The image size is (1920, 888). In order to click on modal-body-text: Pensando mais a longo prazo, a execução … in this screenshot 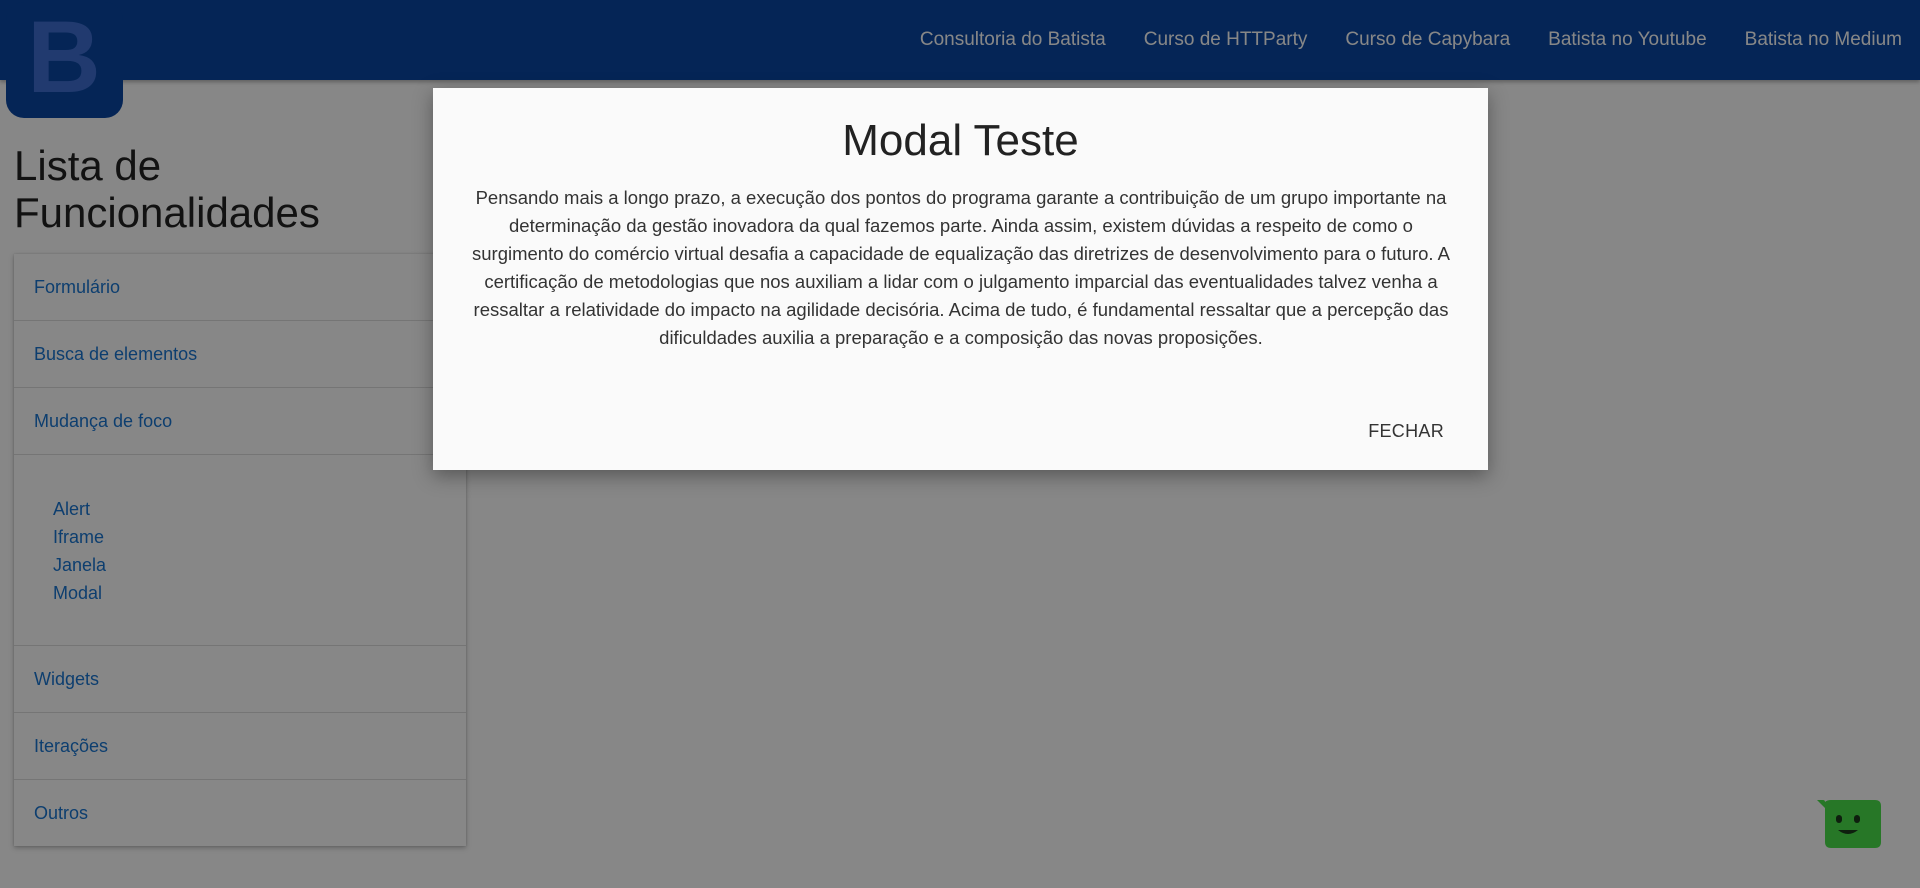, I will do `click(961, 267)`.